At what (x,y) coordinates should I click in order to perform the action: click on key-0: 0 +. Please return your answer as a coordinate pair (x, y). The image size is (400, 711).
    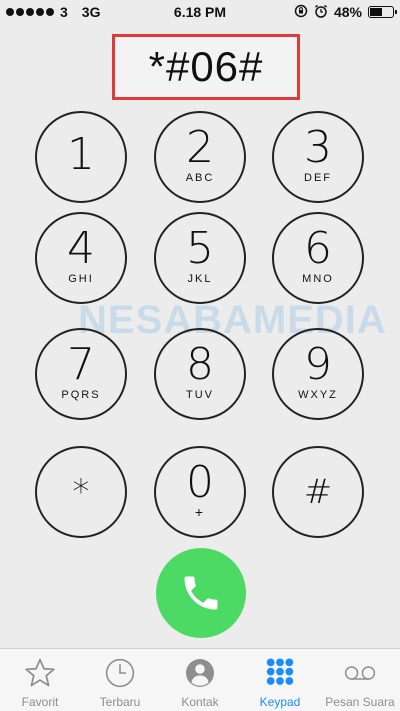
    Looking at the image, I should click on (200, 492).